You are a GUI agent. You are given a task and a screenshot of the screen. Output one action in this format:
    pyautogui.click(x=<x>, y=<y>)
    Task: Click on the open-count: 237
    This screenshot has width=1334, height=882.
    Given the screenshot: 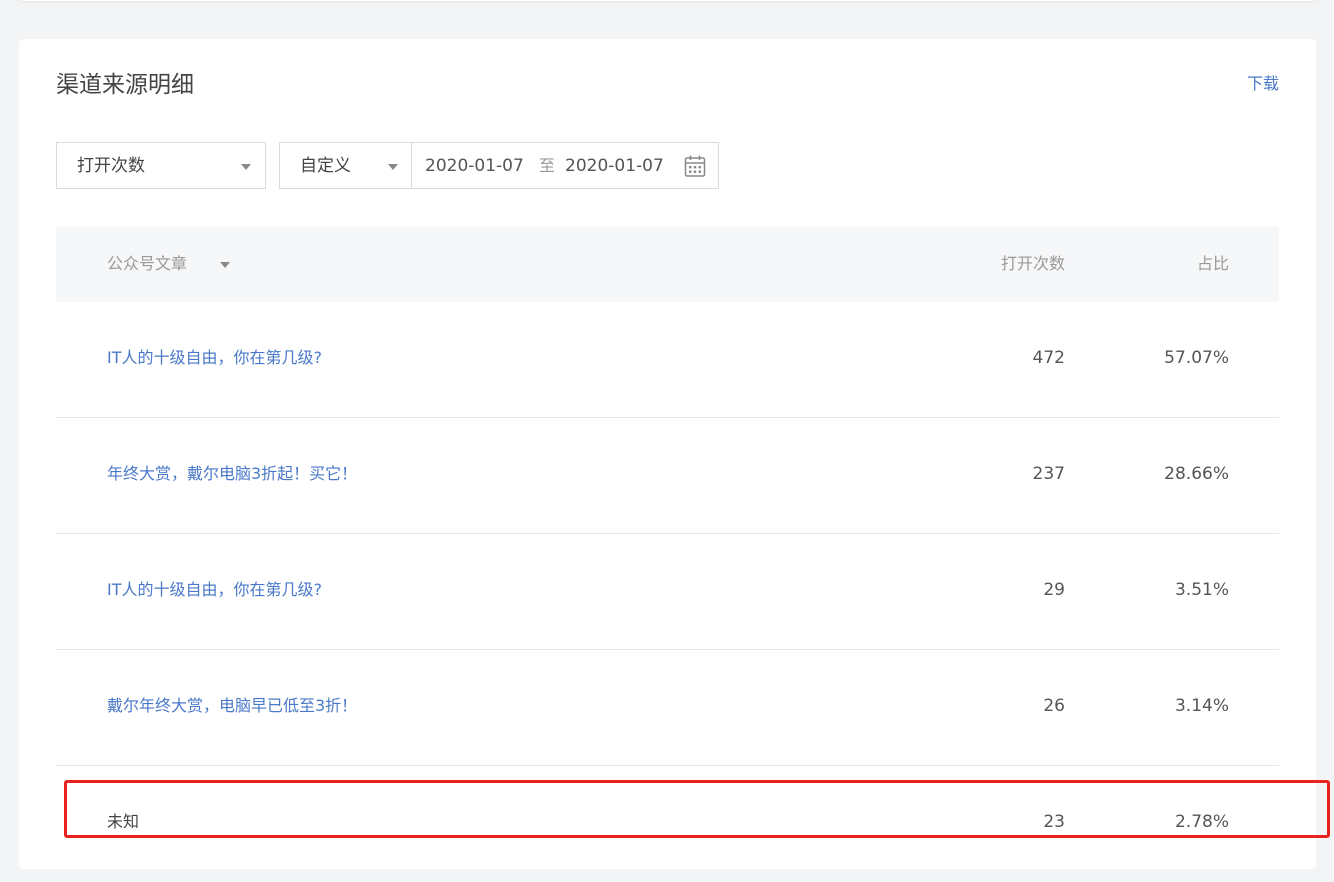 What is the action you would take?
    pyautogui.click(x=1048, y=474)
    